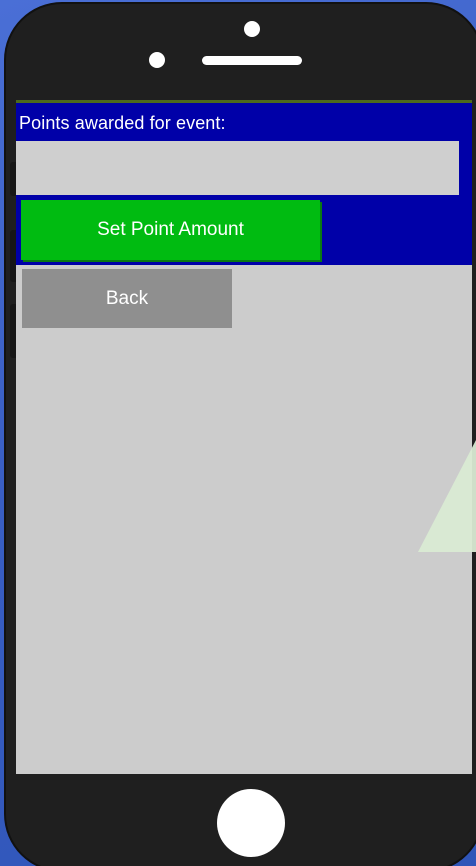 This screenshot has height=866, width=476. I want to click on home-button-icon, so click(251, 823).